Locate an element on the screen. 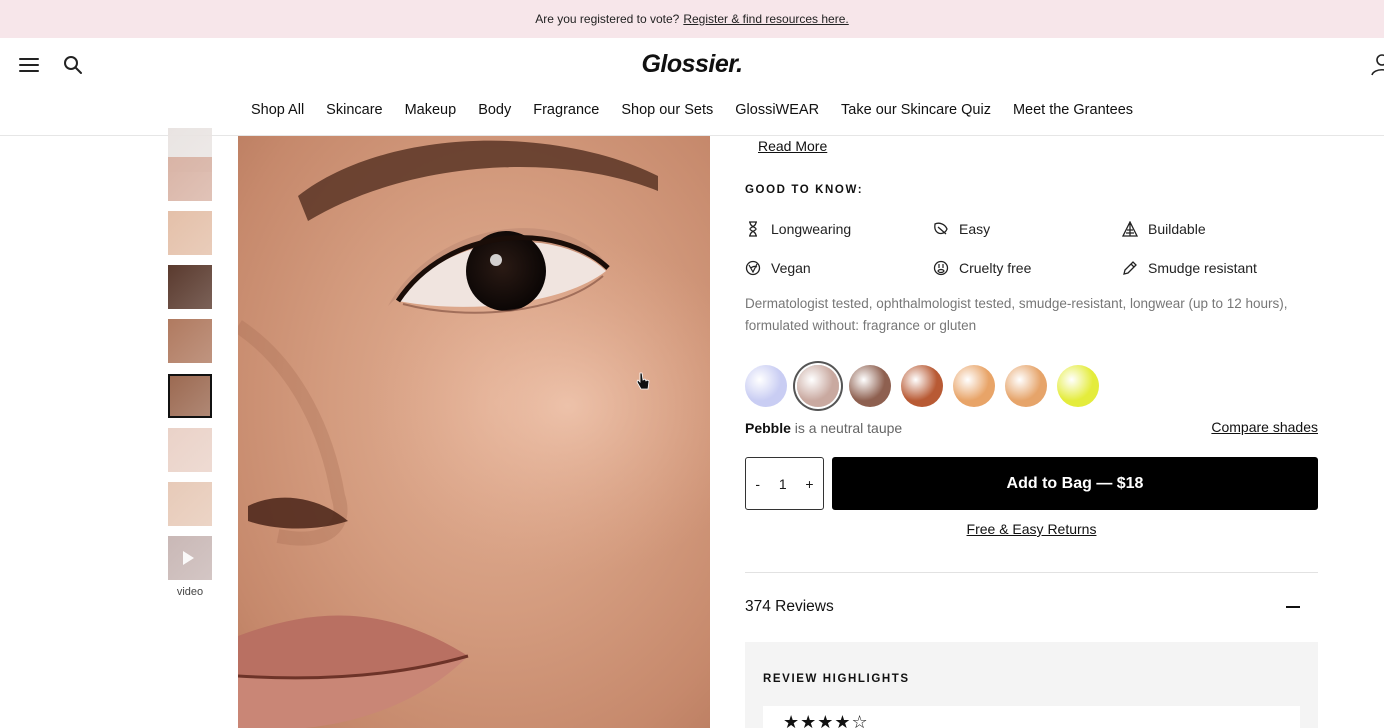 Image resolution: width=1384 pixels, height=728 pixels. star-rating: ★★★★☆ is located at coordinates (826, 720).